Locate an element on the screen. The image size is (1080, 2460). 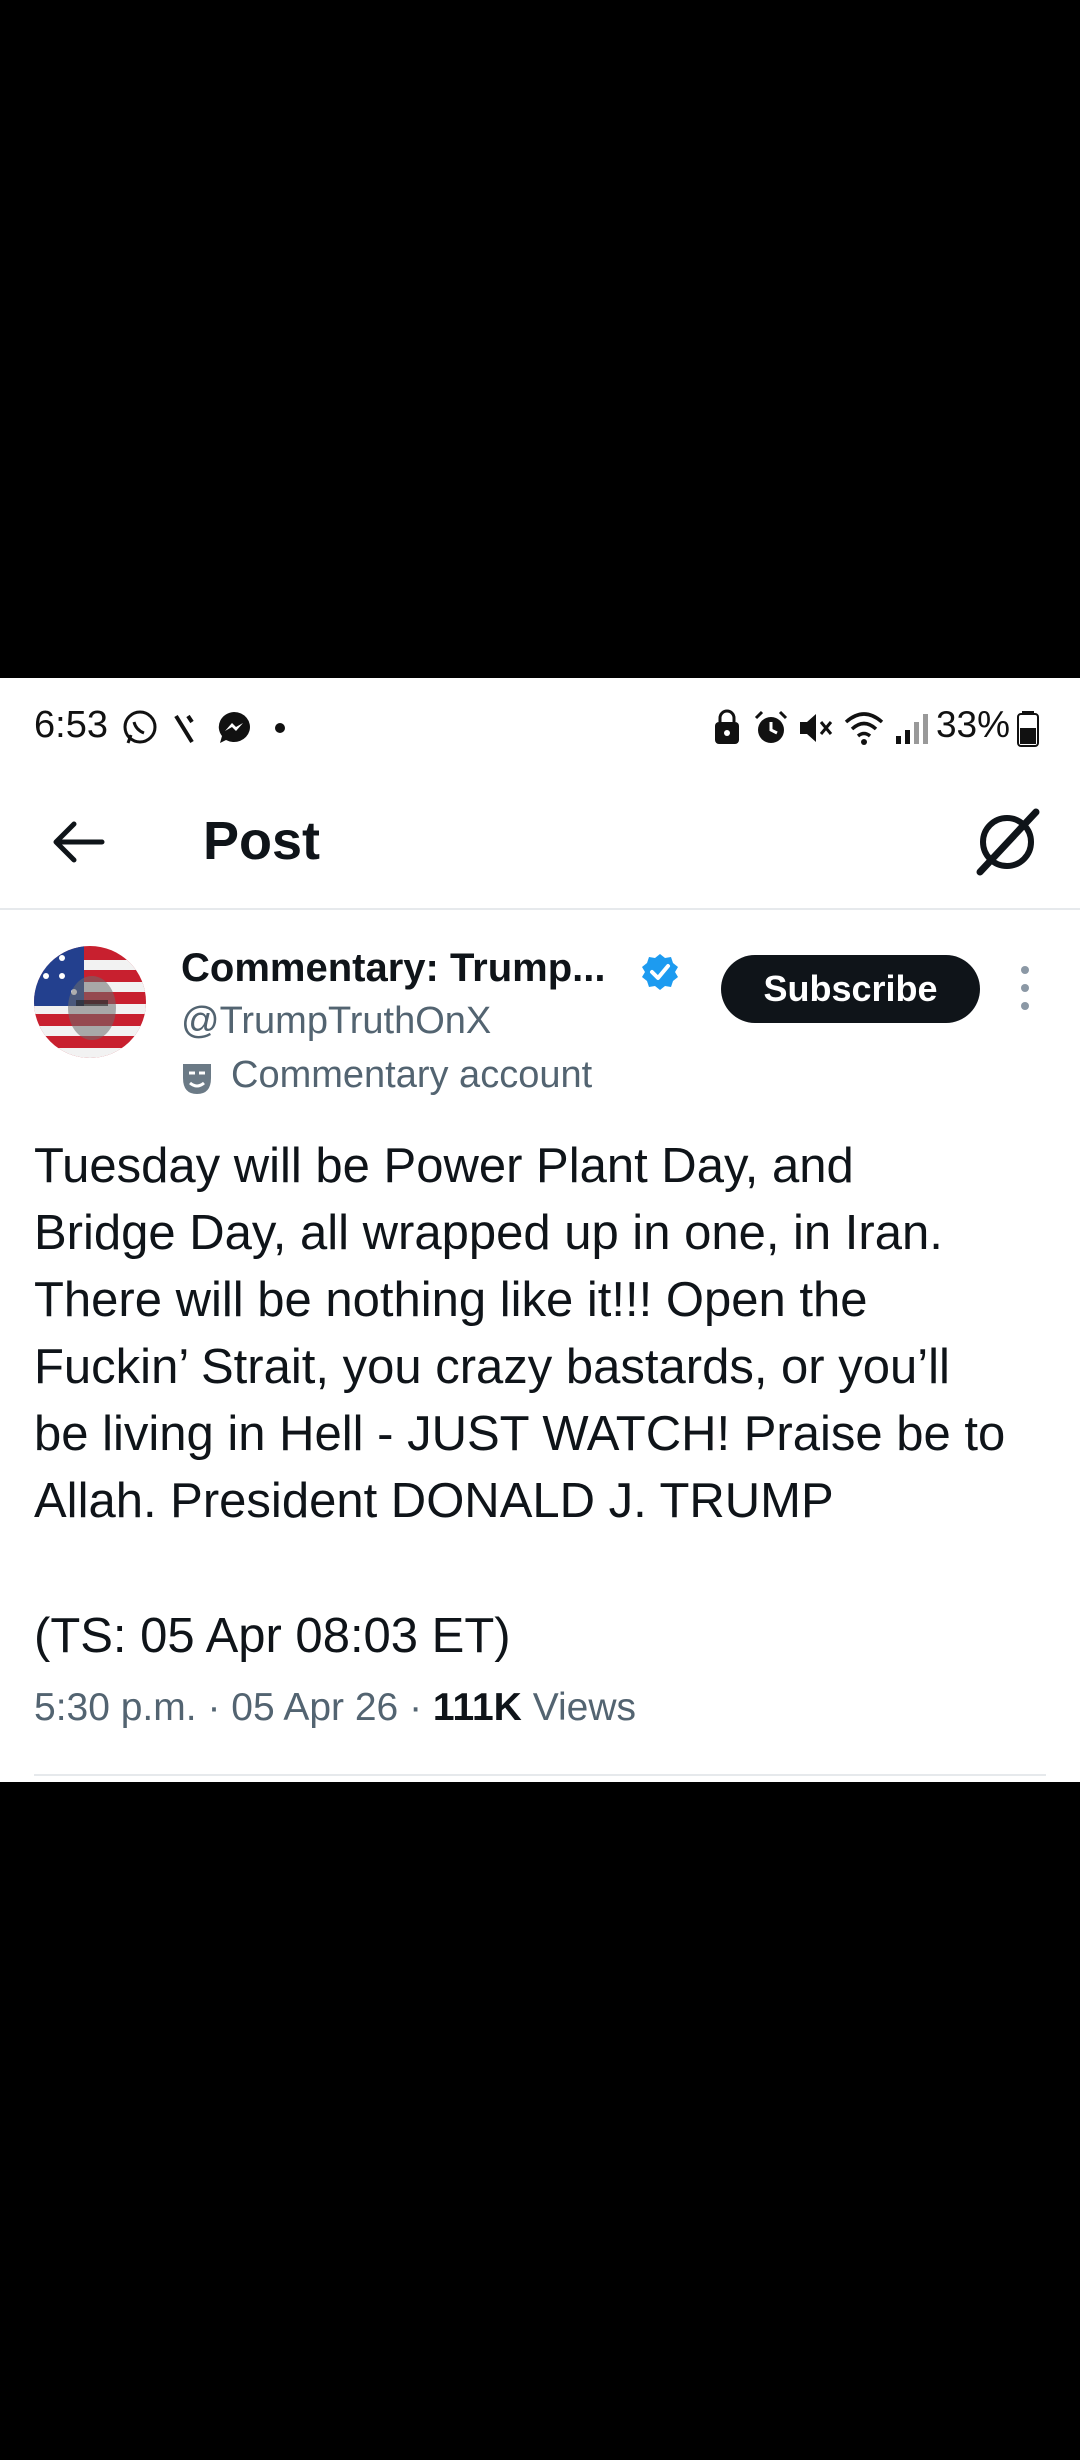
views-count: 111K is located at coordinates (477, 1707).